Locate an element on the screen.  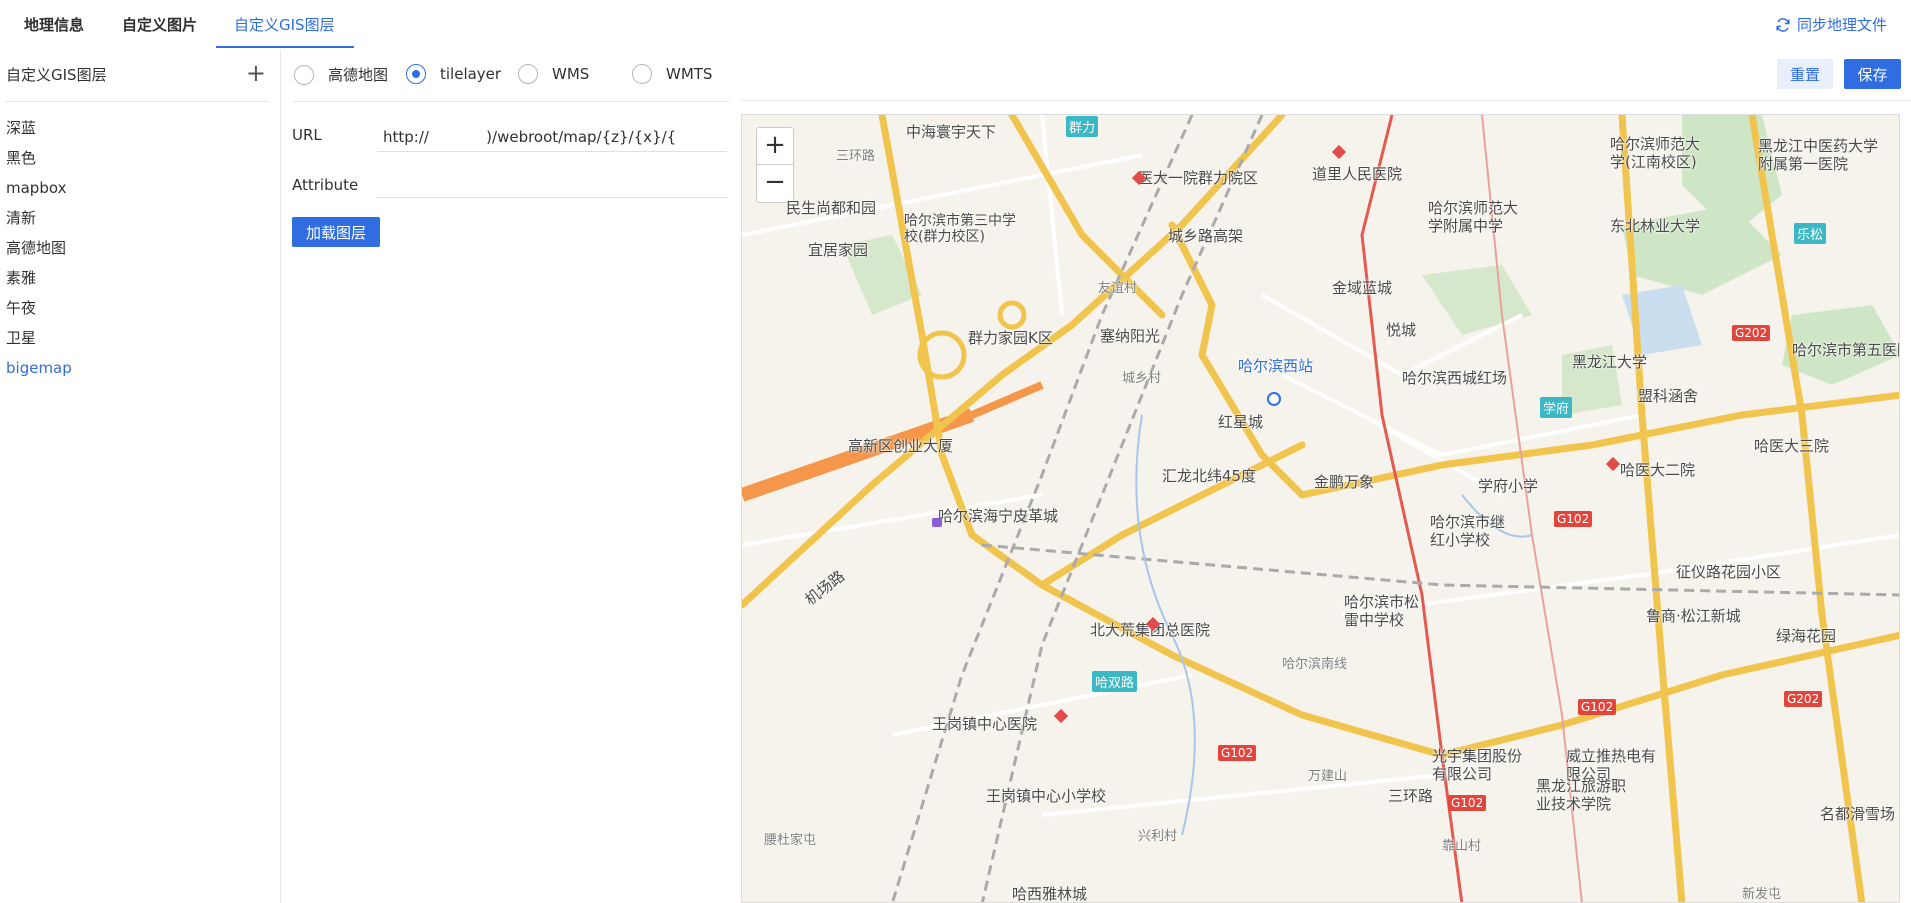
reset-button: 重置 is located at coordinates (1805, 74).